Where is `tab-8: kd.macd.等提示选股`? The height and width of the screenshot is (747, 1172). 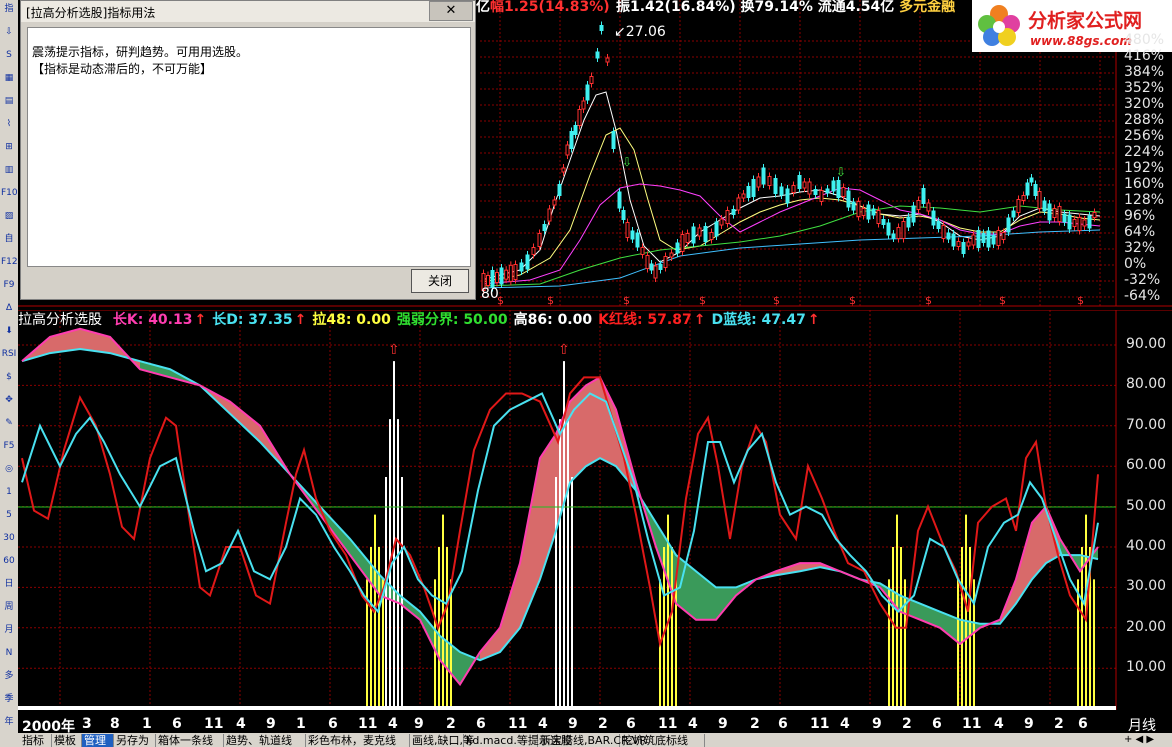
tab-8: kd.macd.等提示选股 is located at coordinates (518, 740).